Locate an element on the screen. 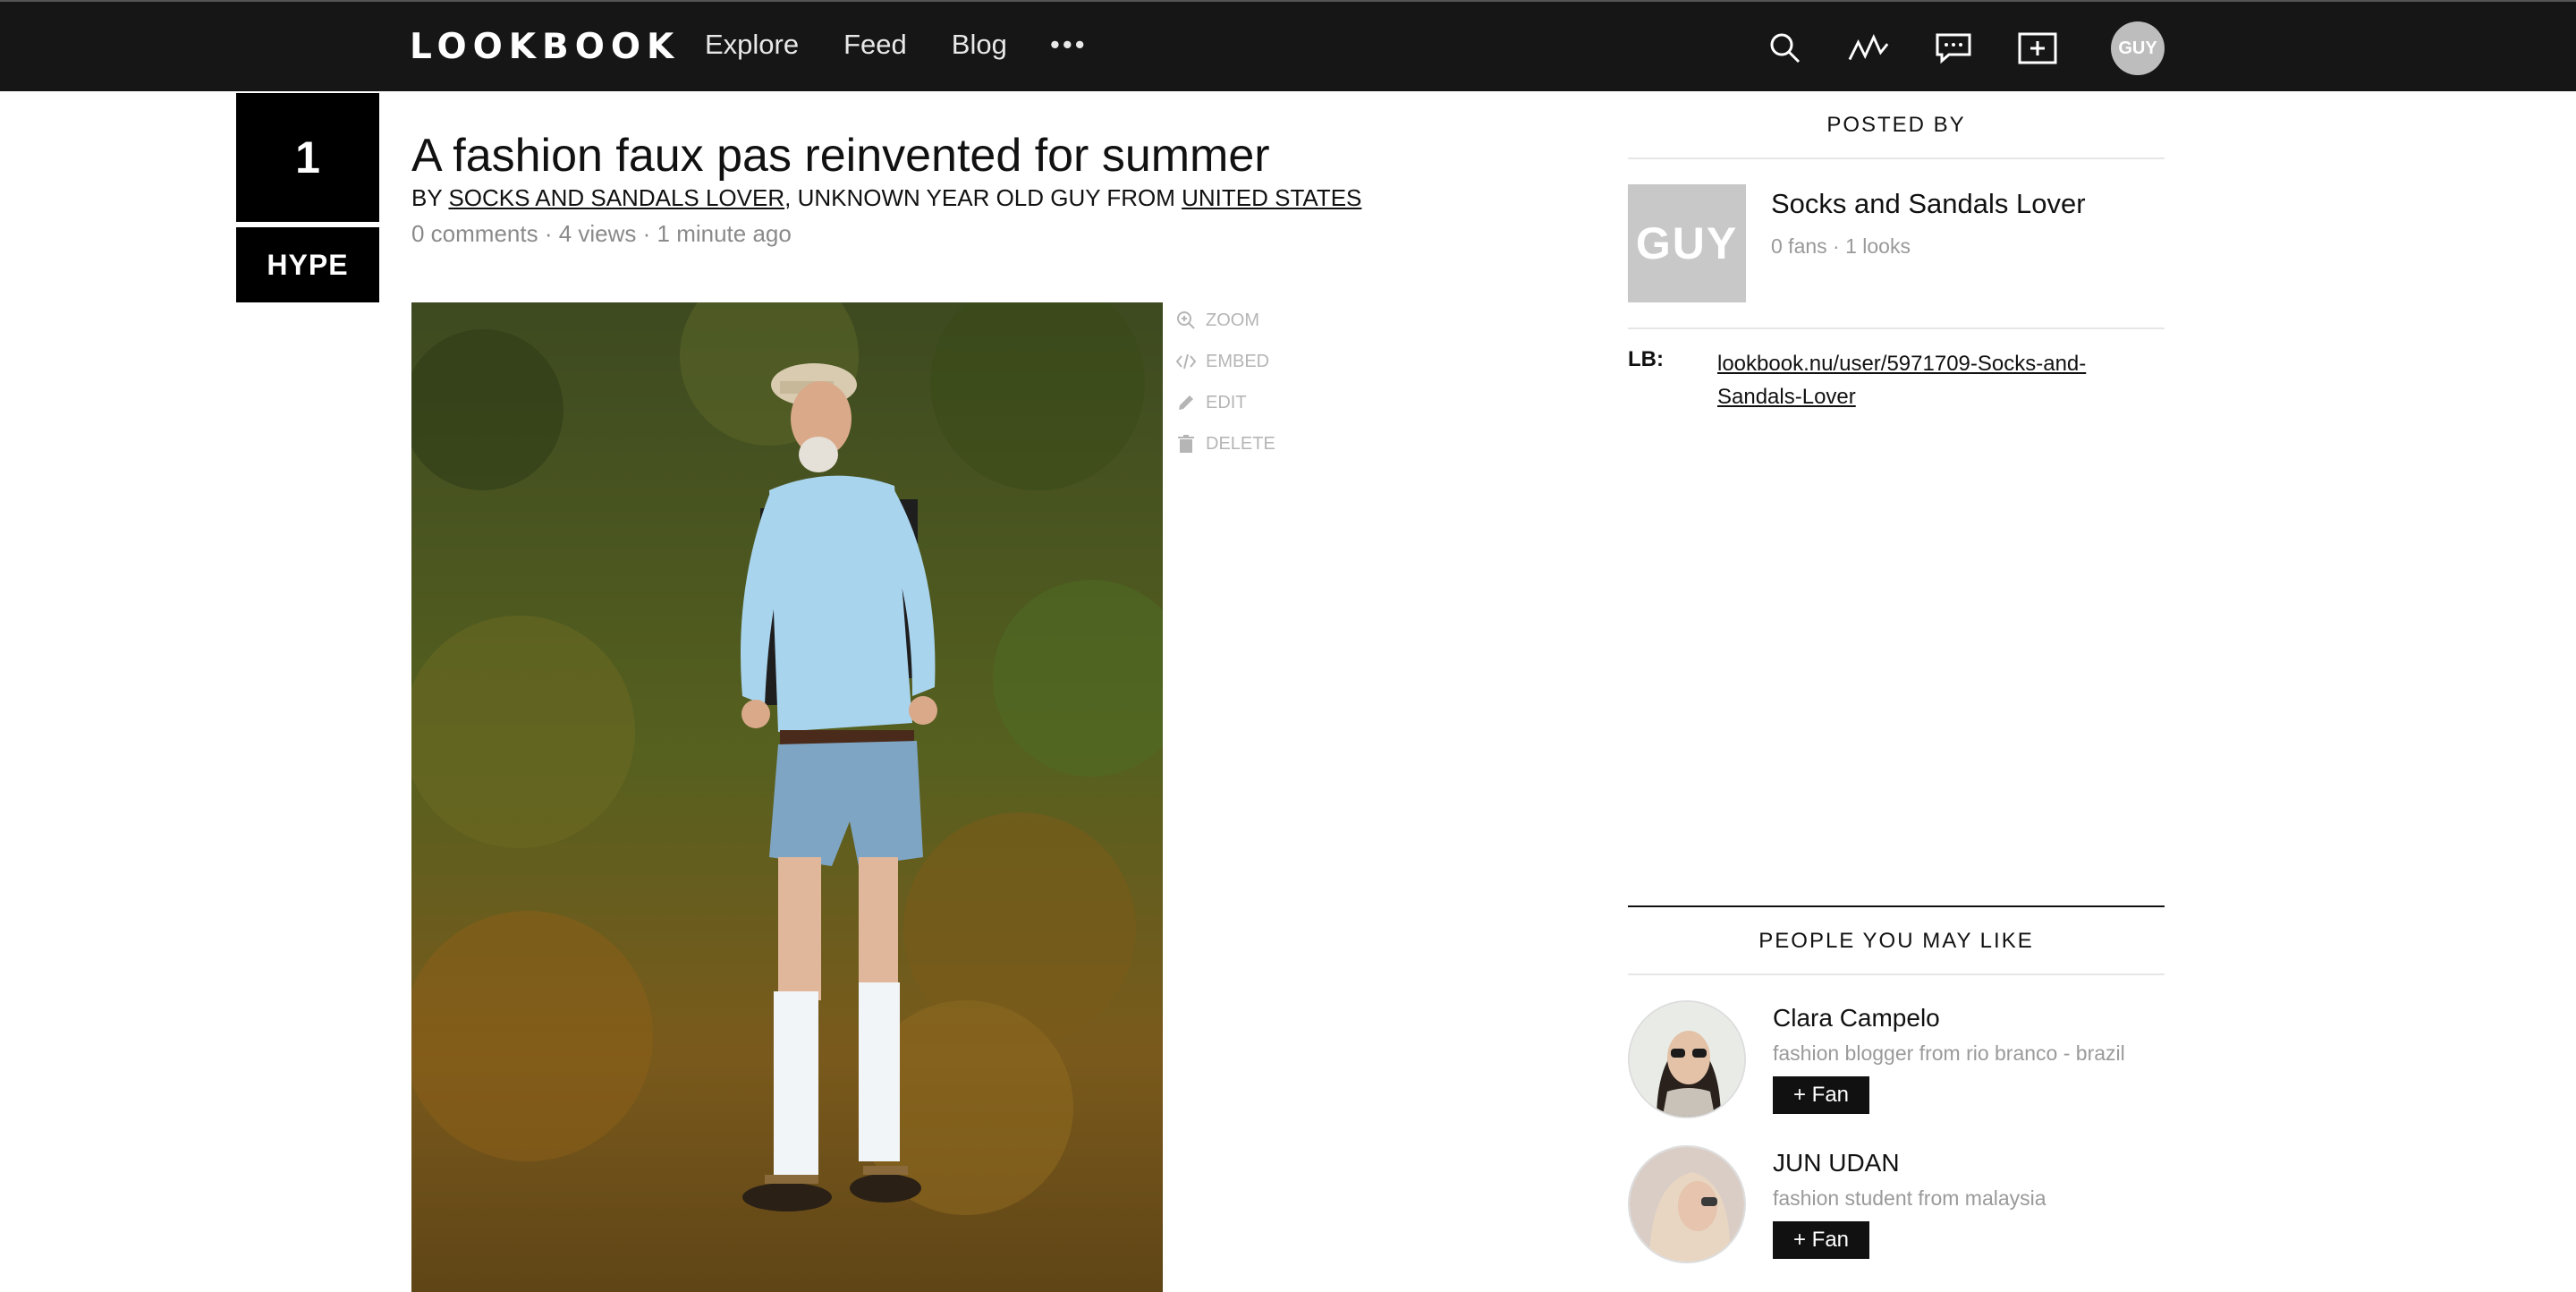 The image size is (2576, 1292). person-name: Clara Campelo is located at coordinates (1949, 1018).